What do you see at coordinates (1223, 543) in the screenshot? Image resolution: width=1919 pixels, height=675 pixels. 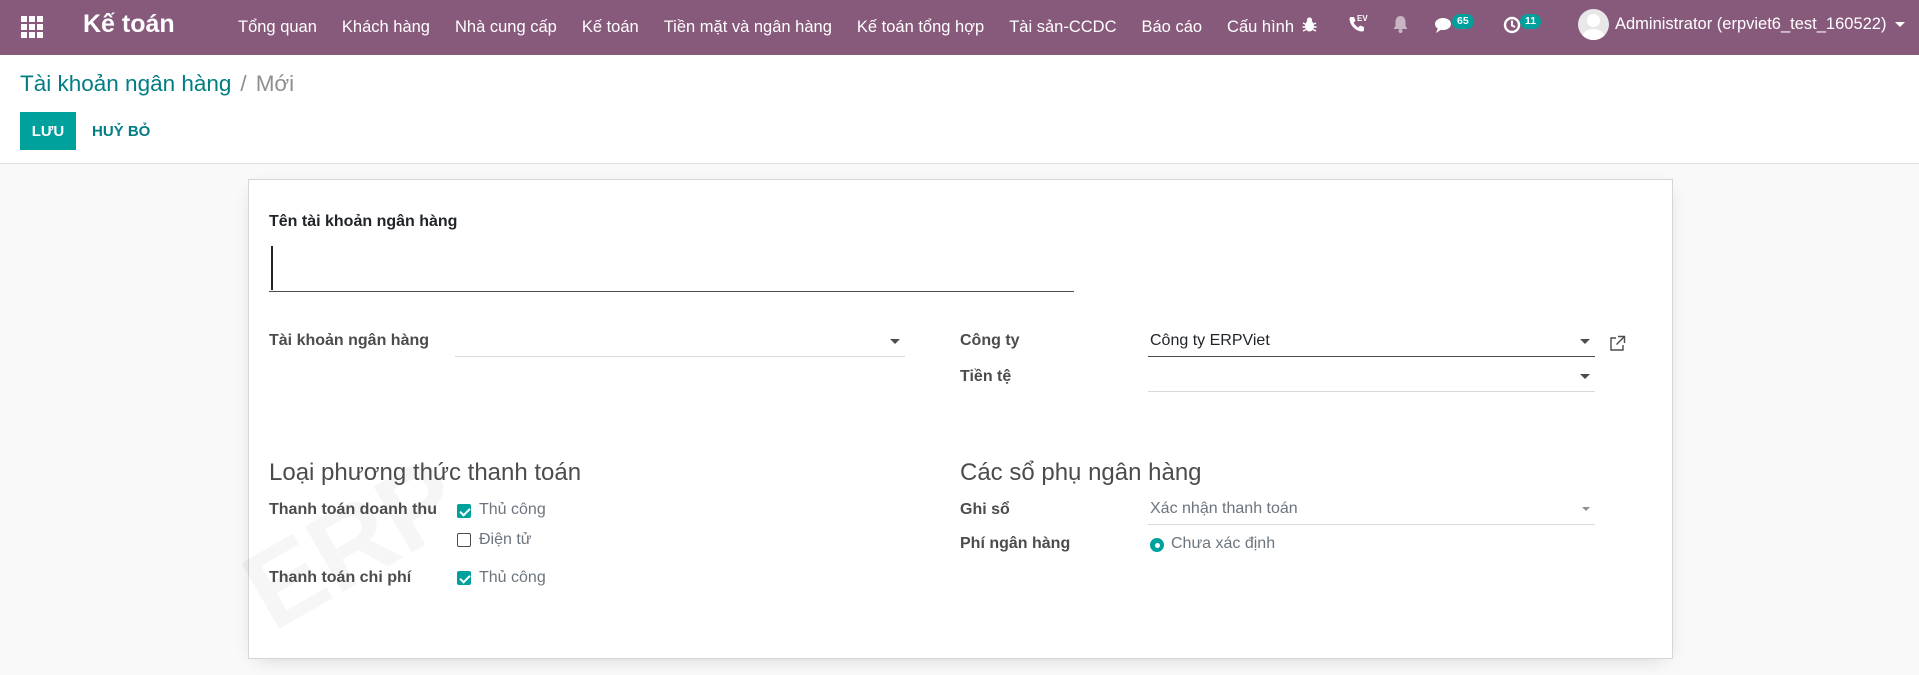 I see `bank-fee-value: Chưa xác định` at bounding box center [1223, 543].